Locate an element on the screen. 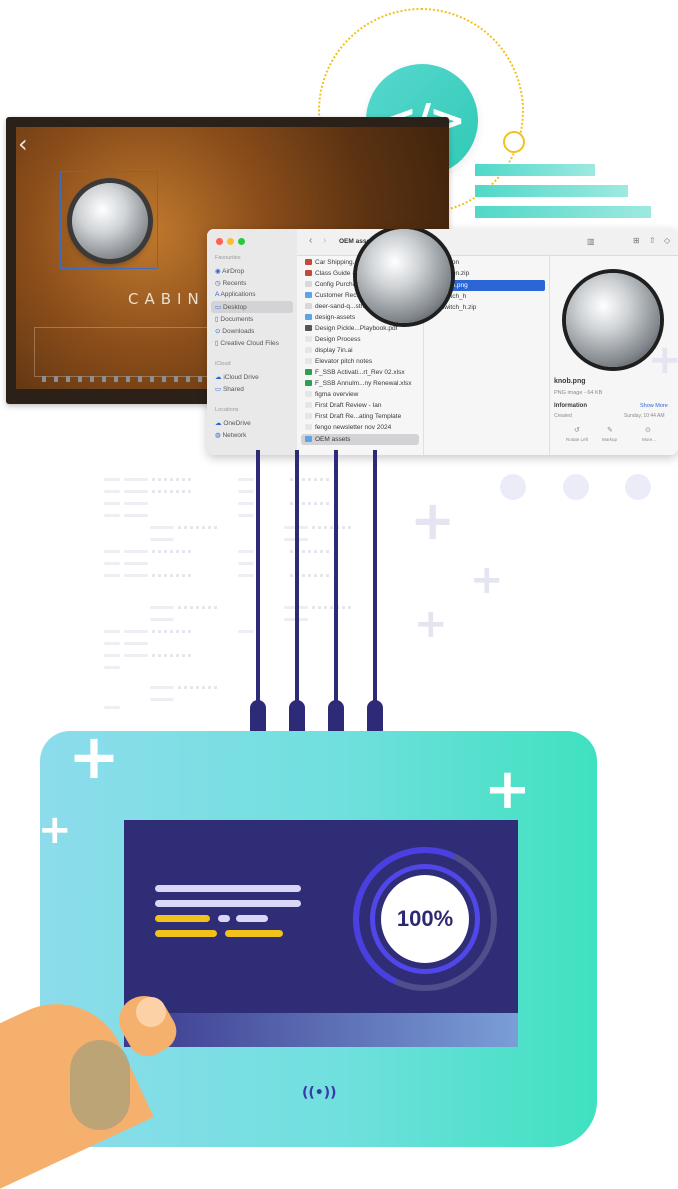 This screenshot has height=1189, width=678. back-icon: ‹ is located at coordinates (310, 240).